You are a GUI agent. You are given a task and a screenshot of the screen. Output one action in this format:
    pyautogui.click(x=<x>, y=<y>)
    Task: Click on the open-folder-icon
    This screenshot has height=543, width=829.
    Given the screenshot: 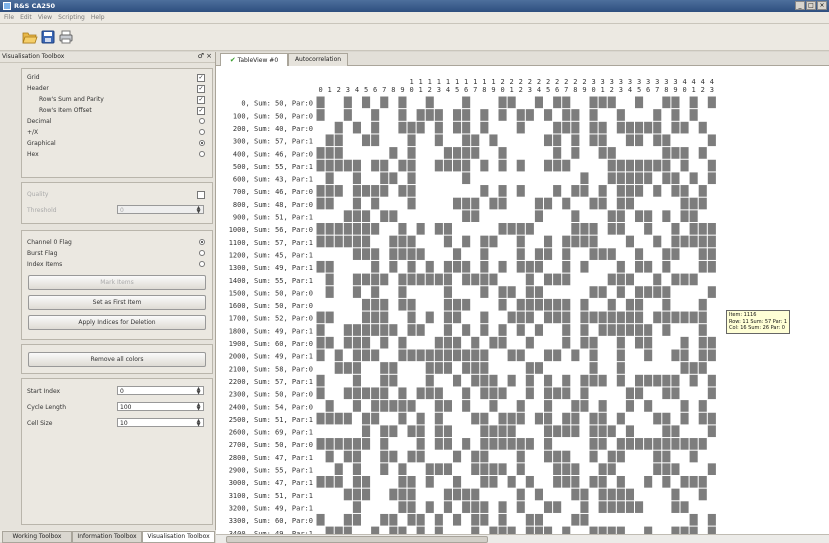 What is the action you would take?
    pyautogui.click(x=30, y=37)
    